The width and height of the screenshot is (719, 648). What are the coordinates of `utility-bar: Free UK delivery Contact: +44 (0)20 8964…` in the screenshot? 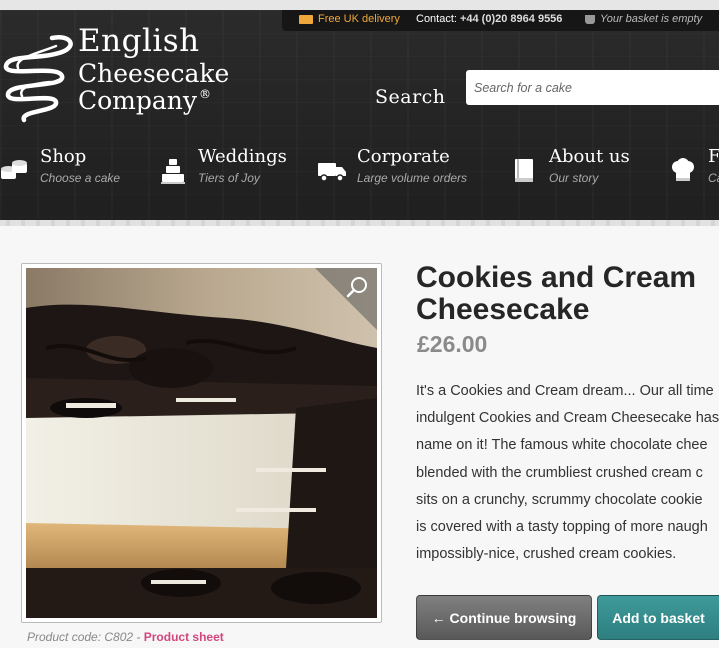 It's located at (500, 20).